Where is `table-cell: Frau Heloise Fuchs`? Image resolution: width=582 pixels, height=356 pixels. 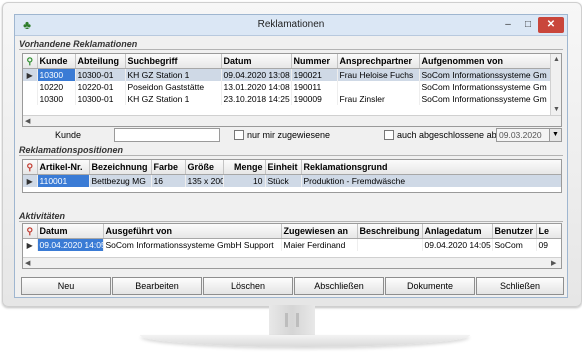 table-cell: Frau Heloise Fuchs is located at coordinates (378, 74).